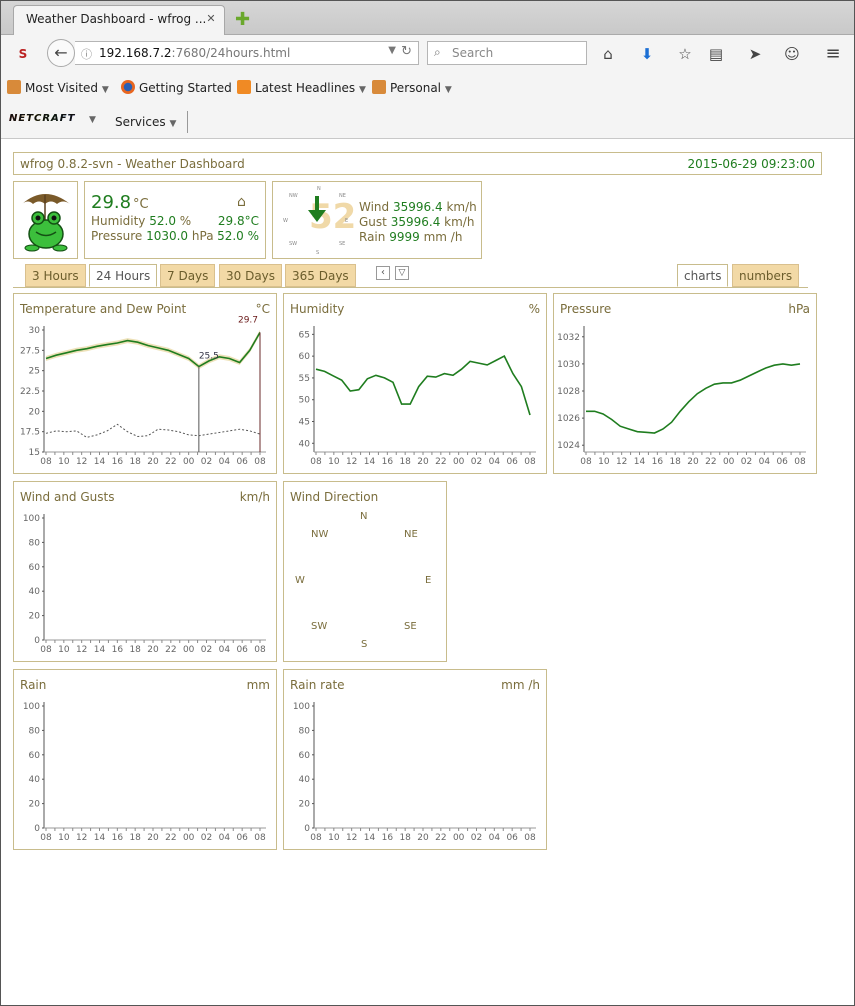  I want to click on bookmark-star-icon: ☆, so click(685, 54).